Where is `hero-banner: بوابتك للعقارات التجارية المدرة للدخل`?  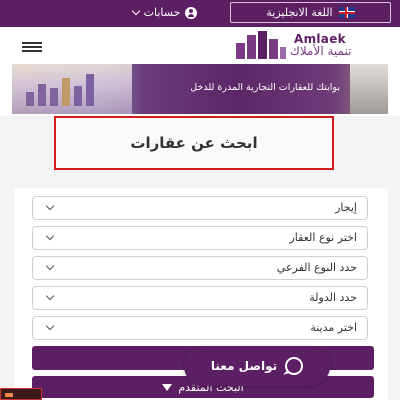
hero-banner: بوابتك للعقارات التجارية المدرة للدخل is located at coordinates (200, 89).